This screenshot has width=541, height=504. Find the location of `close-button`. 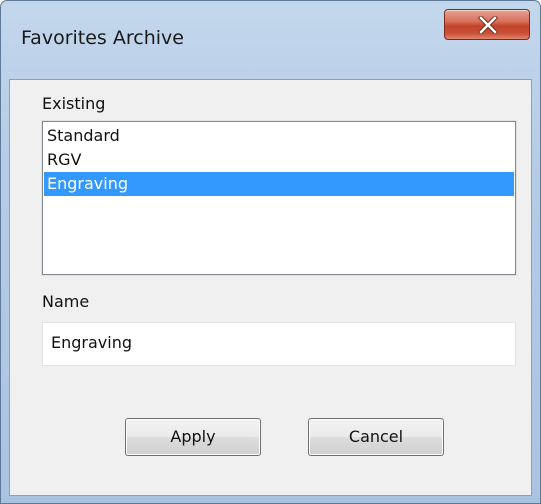

close-button is located at coordinates (487, 24).